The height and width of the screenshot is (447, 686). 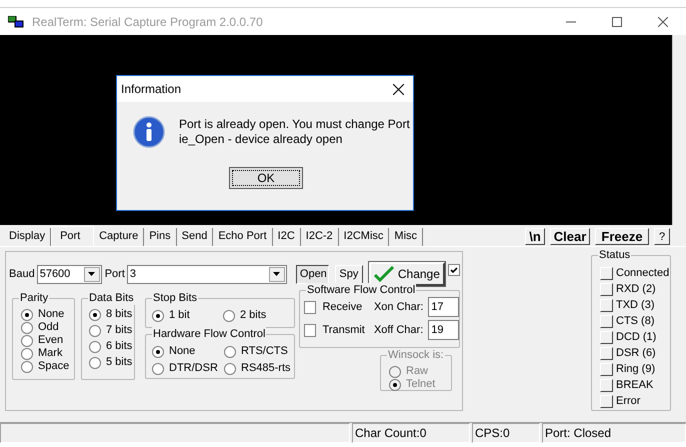 What do you see at coordinates (253, 316) in the screenshot?
I see `radio-label: 2 bits` at bounding box center [253, 316].